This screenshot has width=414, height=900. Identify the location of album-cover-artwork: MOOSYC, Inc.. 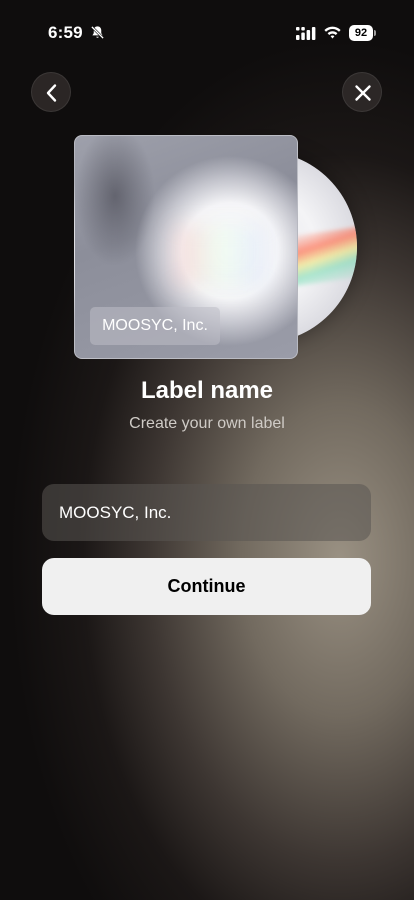
(186, 247).